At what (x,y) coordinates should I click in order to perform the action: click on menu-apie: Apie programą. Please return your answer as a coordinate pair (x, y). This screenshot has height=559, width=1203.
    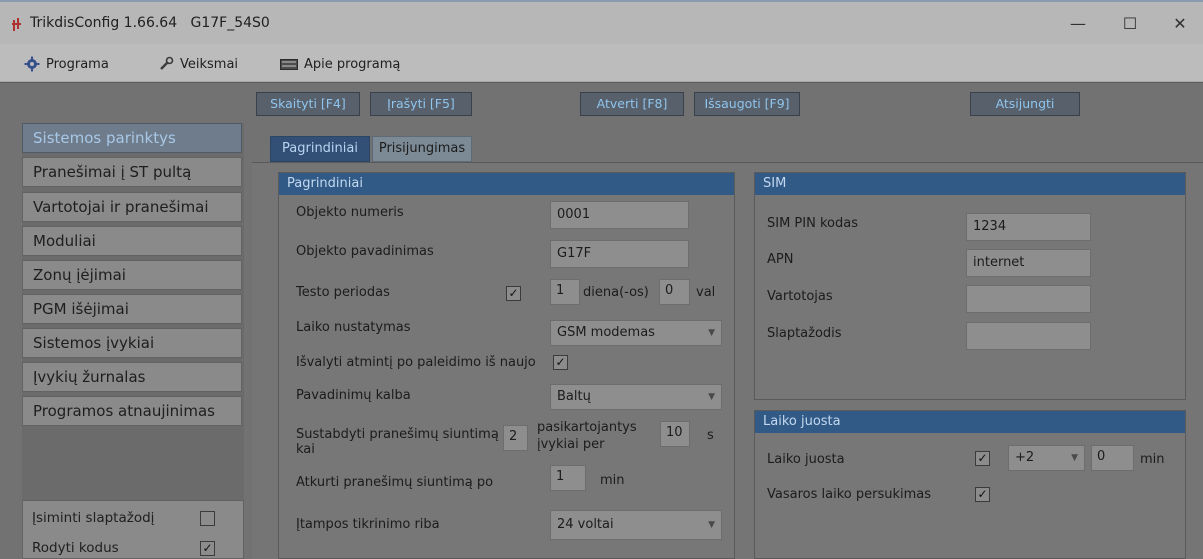
    Looking at the image, I should click on (340, 64).